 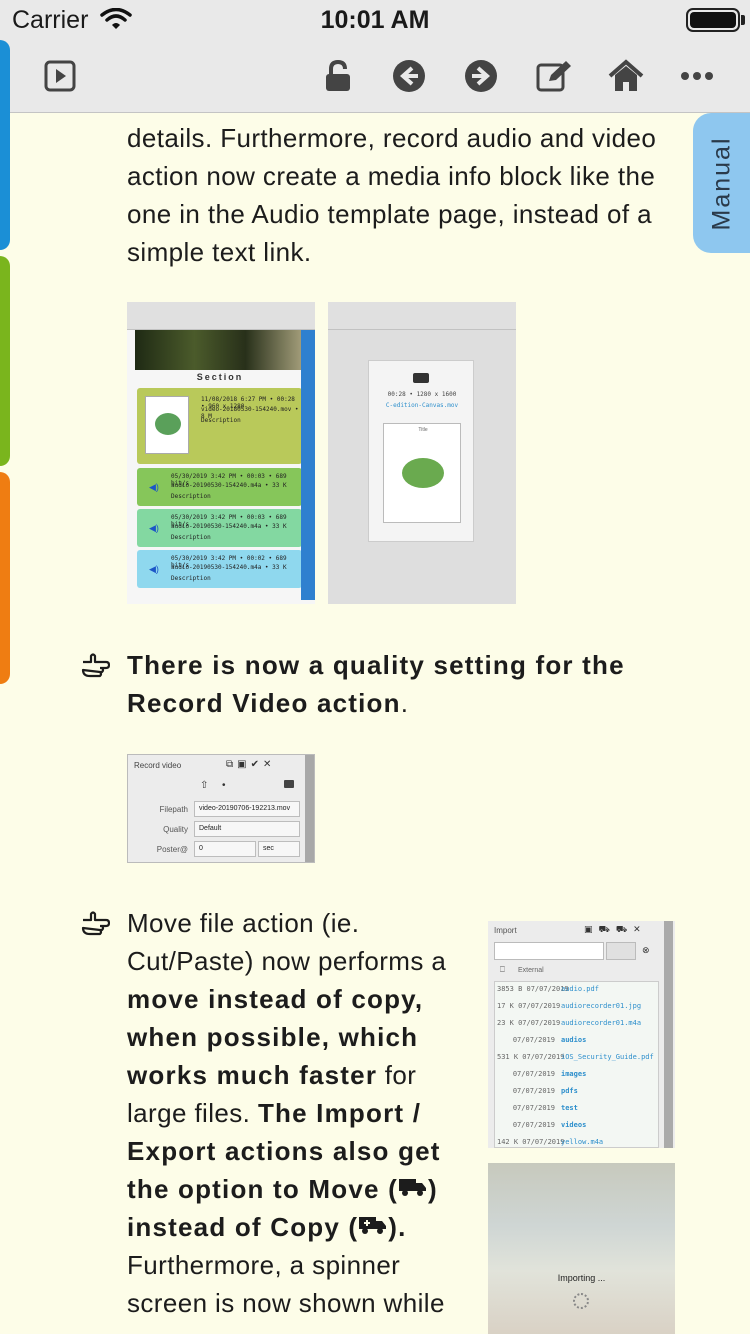 I want to click on clock: 10:01 AM, so click(x=375, y=20).